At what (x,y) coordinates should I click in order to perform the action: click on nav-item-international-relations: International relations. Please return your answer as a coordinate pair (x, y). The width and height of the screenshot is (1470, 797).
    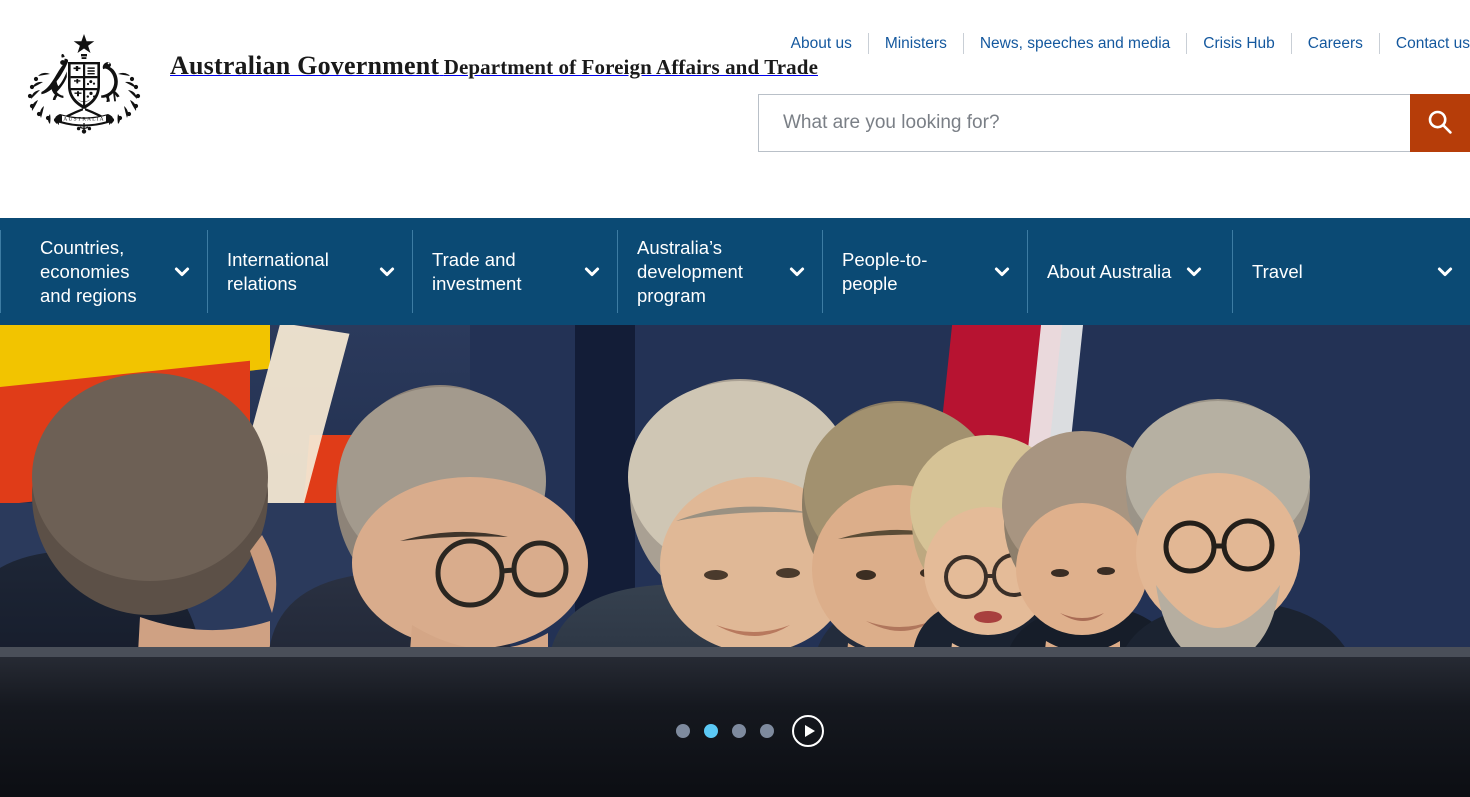
    Looking at the image, I should click on (309, 271).